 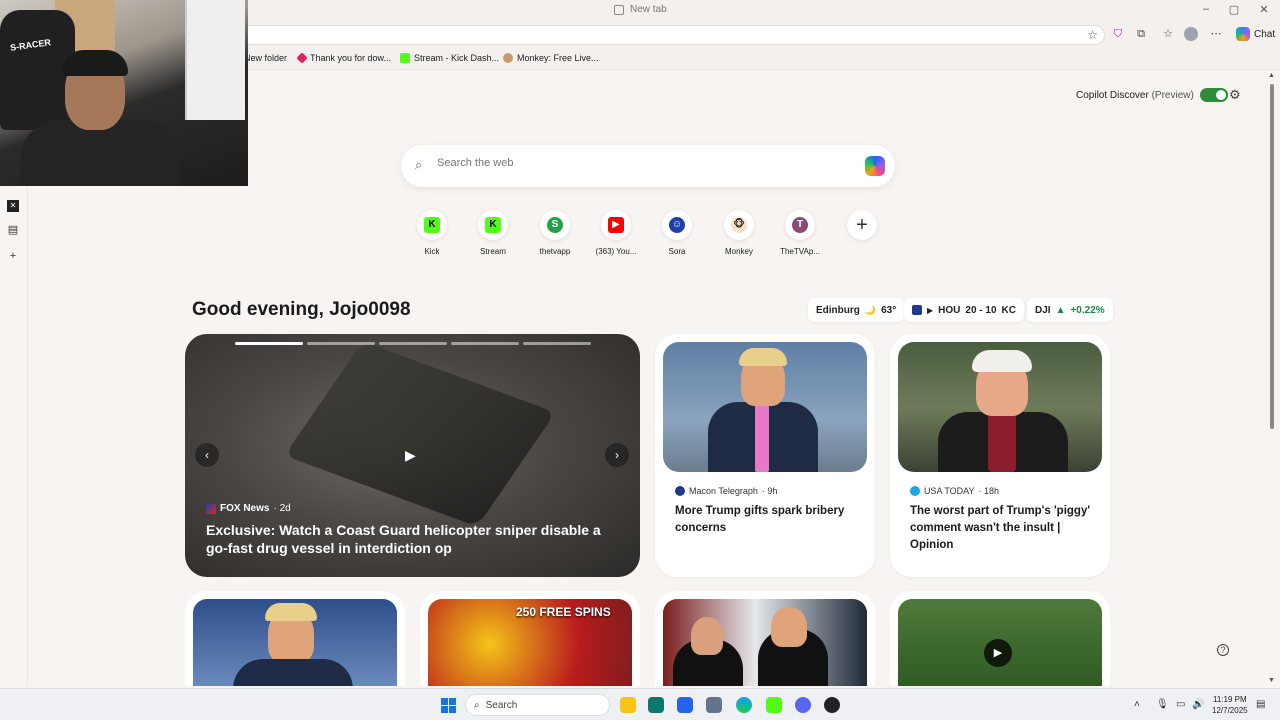 What do you see at coordinates (964, 310) in the screenshot?
I see `score-widget: ▶ HOU 20 - 10 KC` at bounding box center [964, 310].